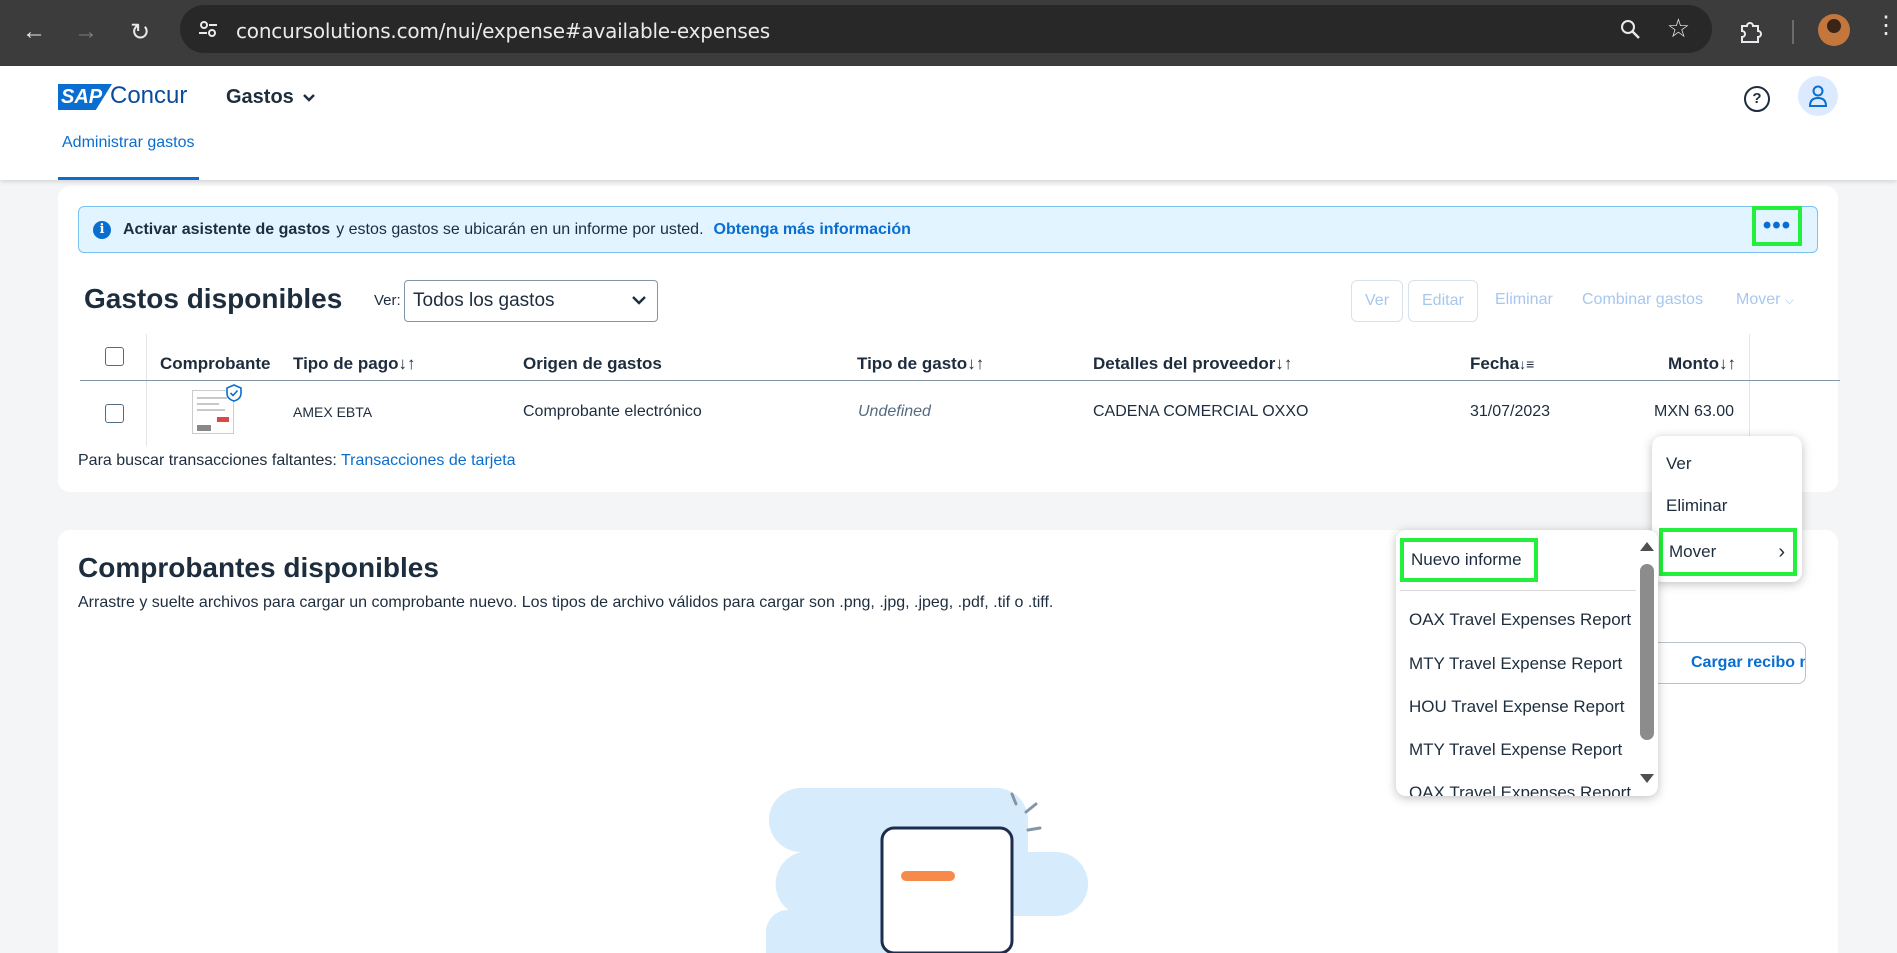 This screenshot has height=953, width=1897. I want to click on bookmark-star-icon: ☆, so click(1678, 28).